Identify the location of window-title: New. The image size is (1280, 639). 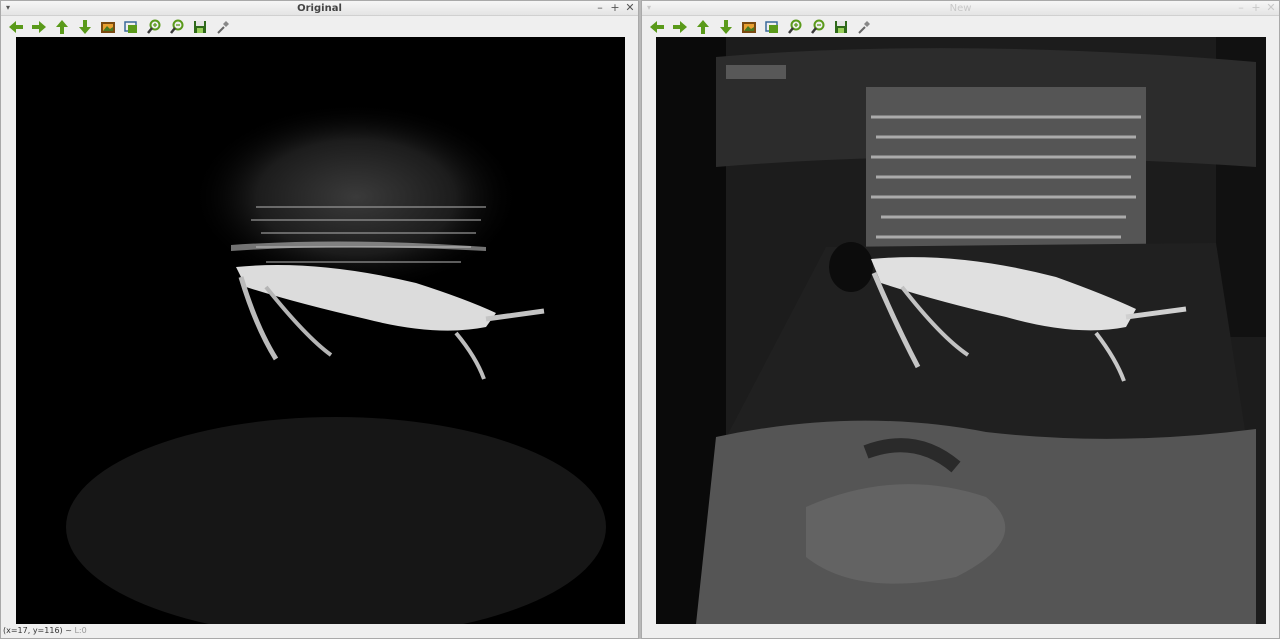
(960, 8).